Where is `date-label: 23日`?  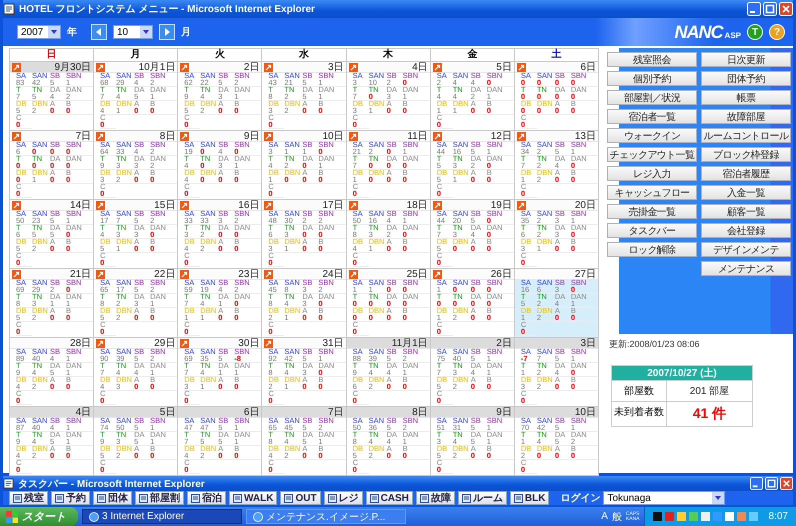 date-label: 23日 is located at coordinates (249, 274).